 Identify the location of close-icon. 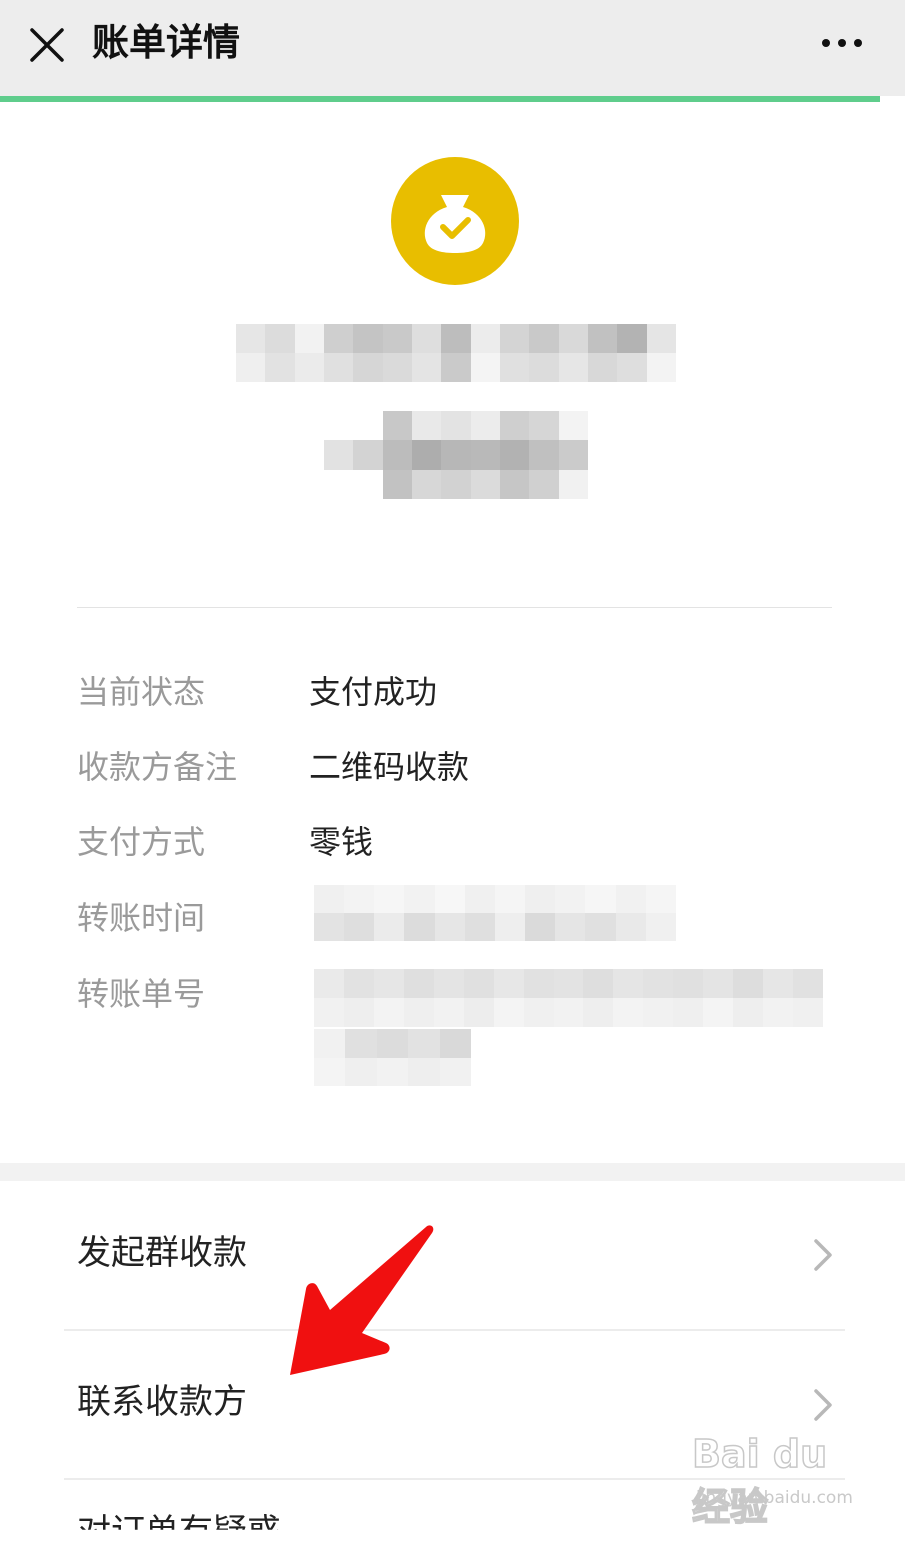
(47, 45).